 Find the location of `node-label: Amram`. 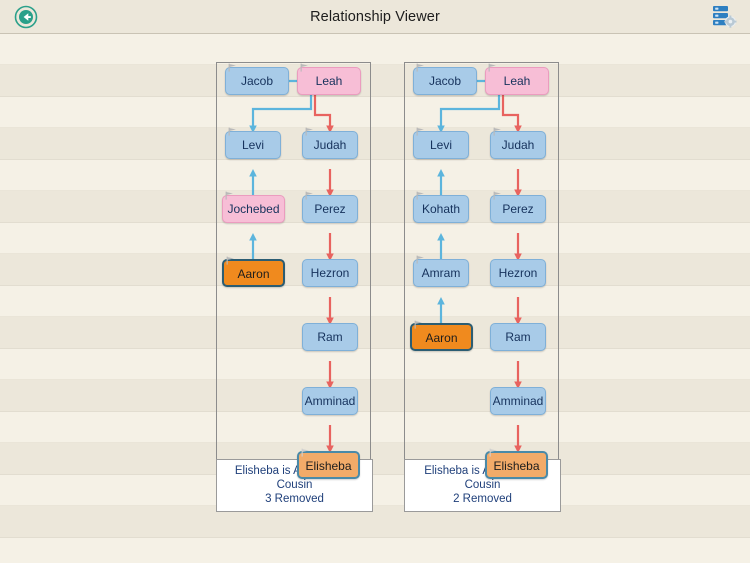

node-label: Amram is located at coordinates (441, 273).